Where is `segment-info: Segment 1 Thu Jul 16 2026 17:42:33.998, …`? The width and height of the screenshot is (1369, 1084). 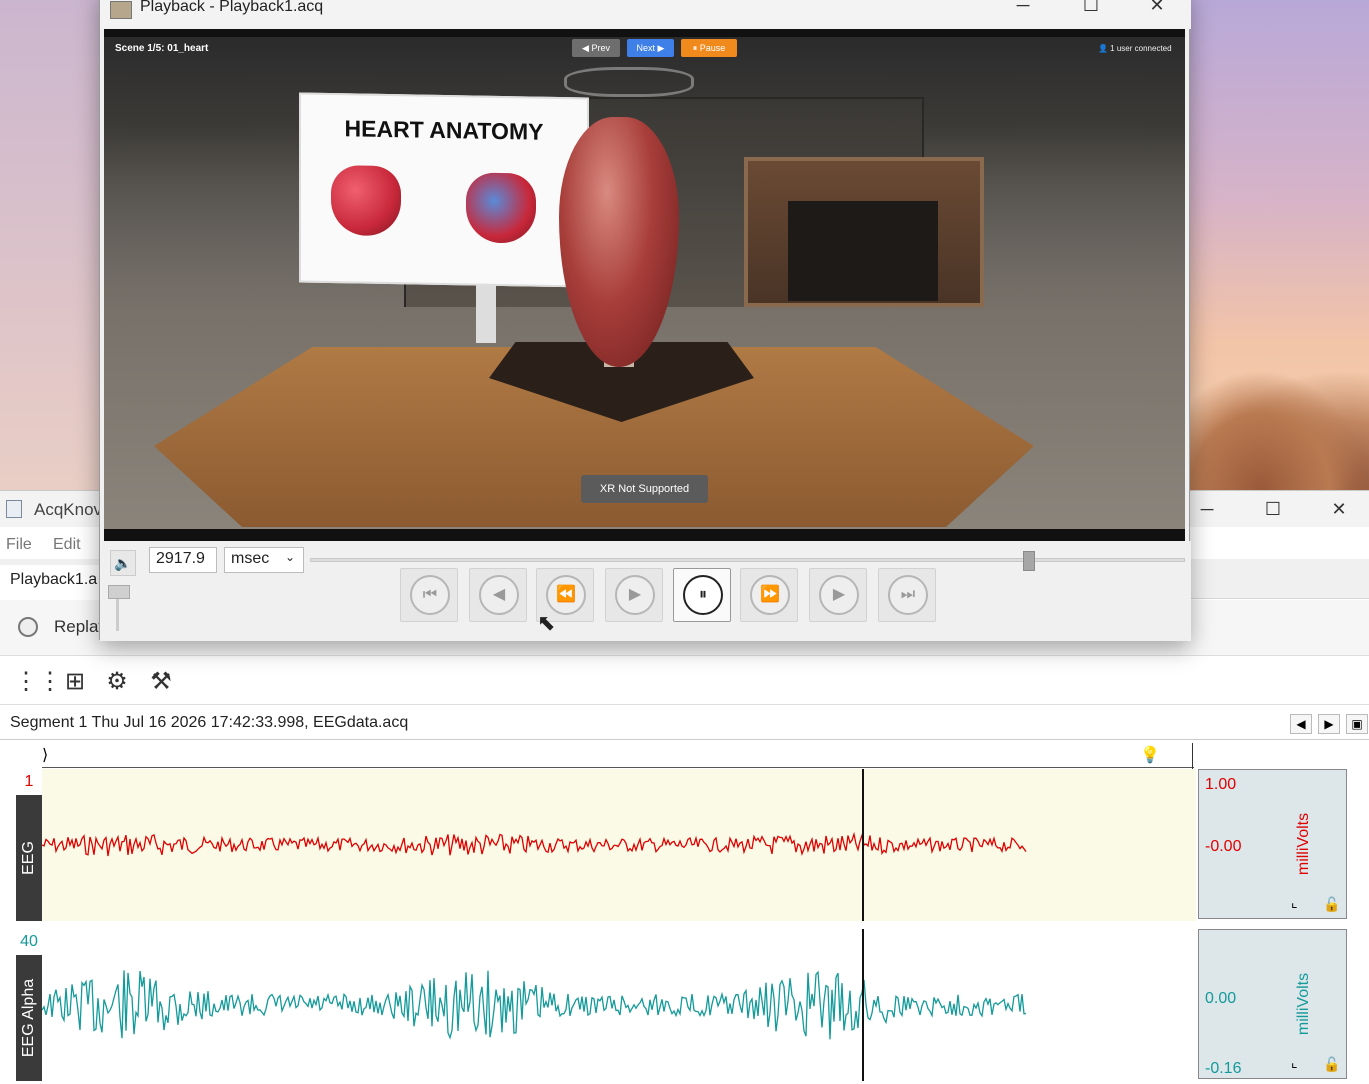 segment-info: Segment 1 Thu Jul 16 2026 17:42:33.998, … is located at coordinates (209, 722).